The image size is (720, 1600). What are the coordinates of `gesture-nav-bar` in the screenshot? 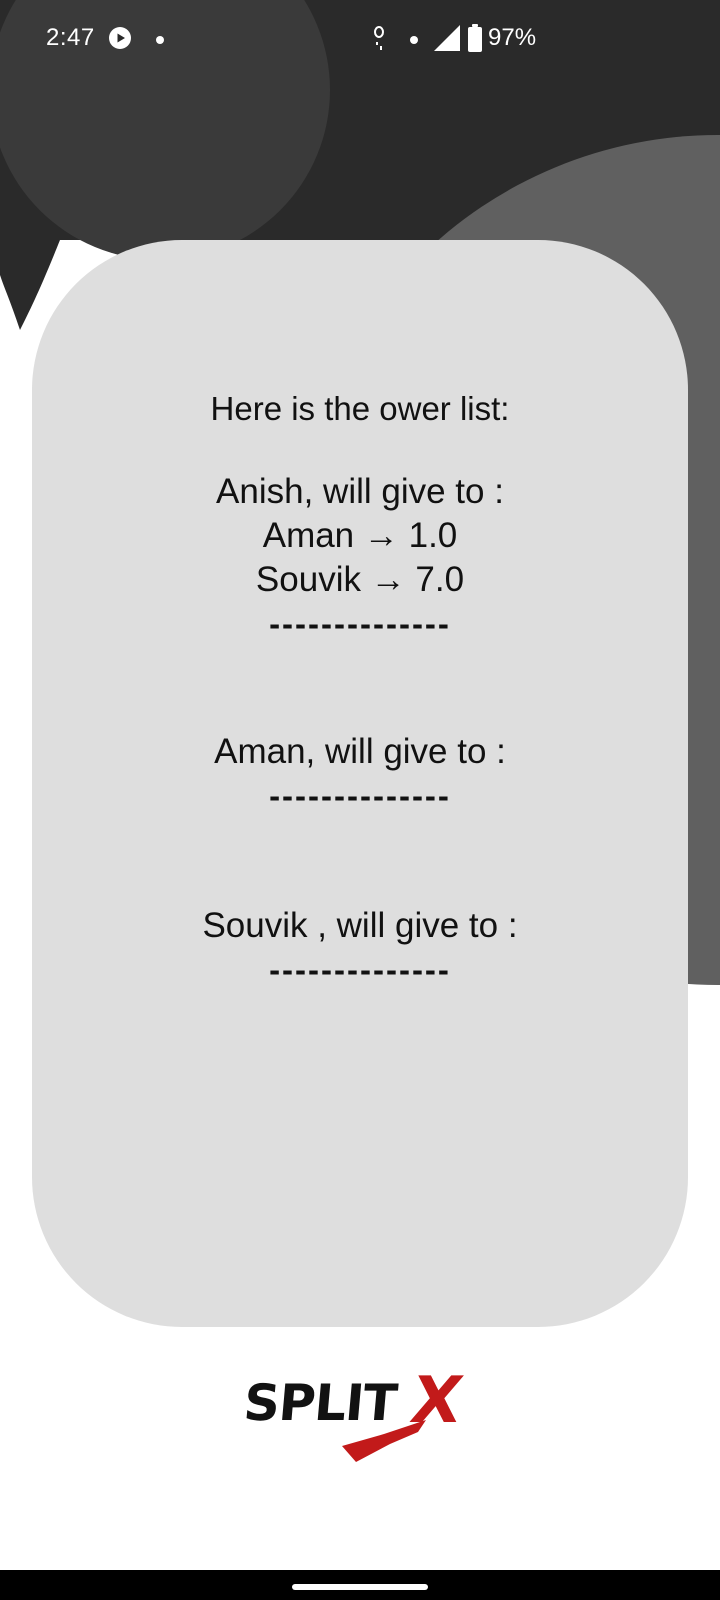 It's located at (360, 1585).